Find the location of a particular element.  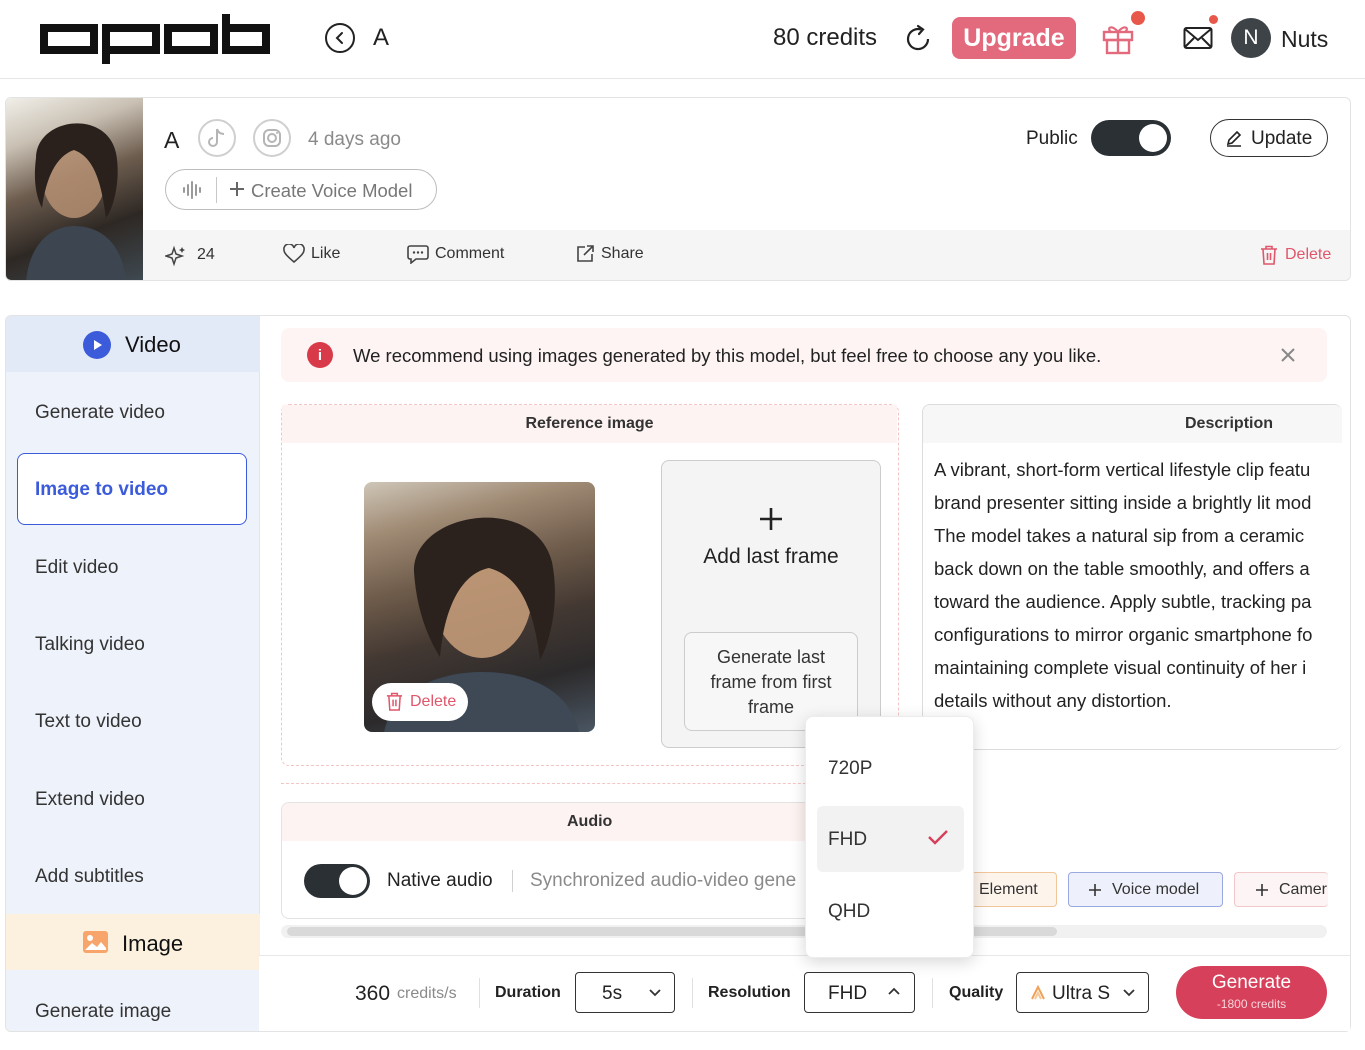

avatar: N is located at coordinates (1251, 38).